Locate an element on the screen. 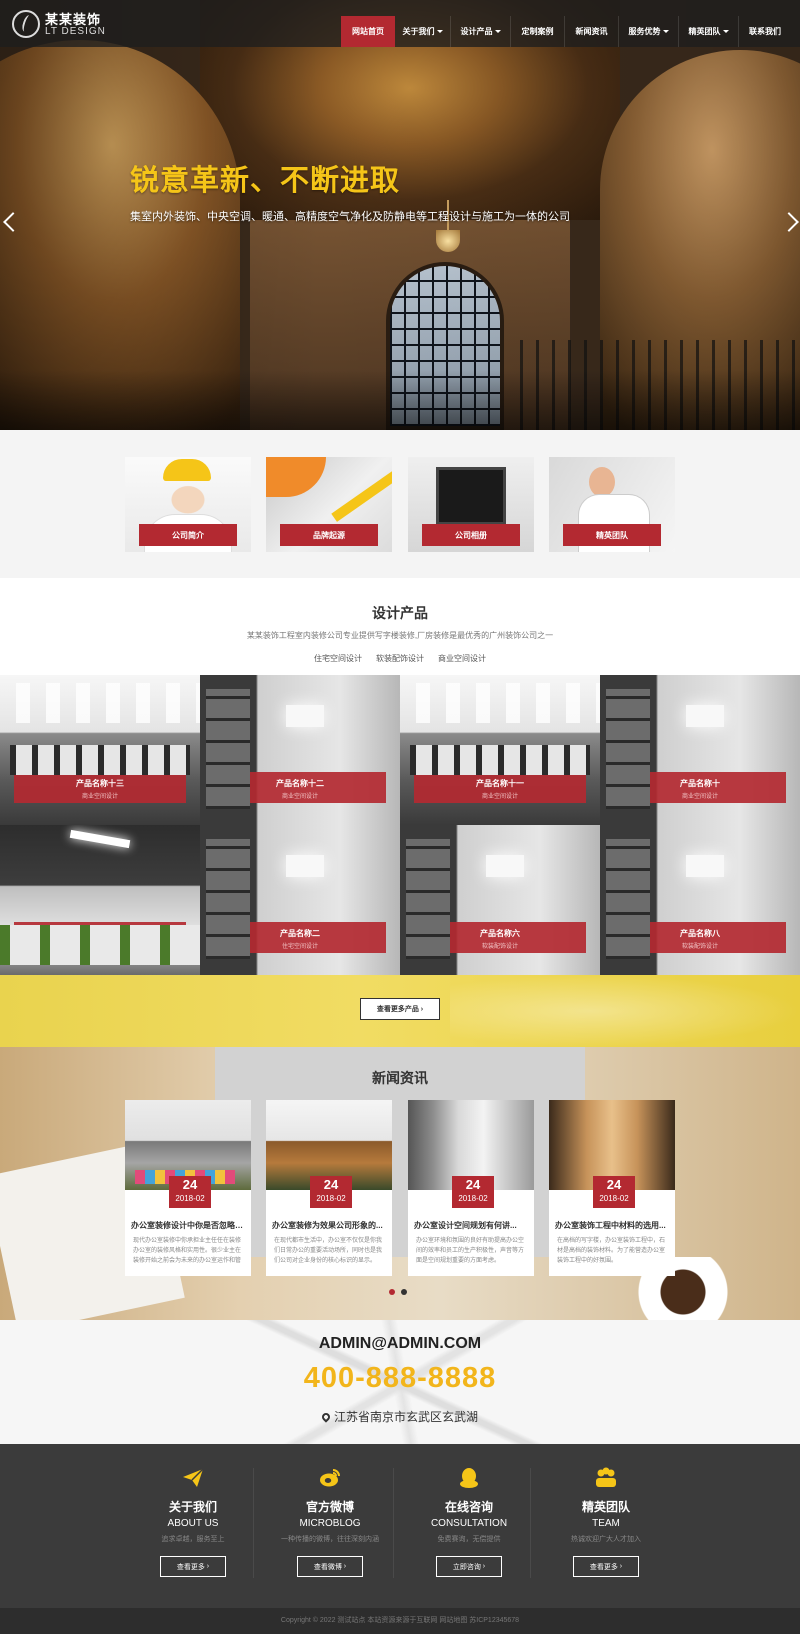  feature-card-team: 精英团队 is located at coordinates (612, 504).